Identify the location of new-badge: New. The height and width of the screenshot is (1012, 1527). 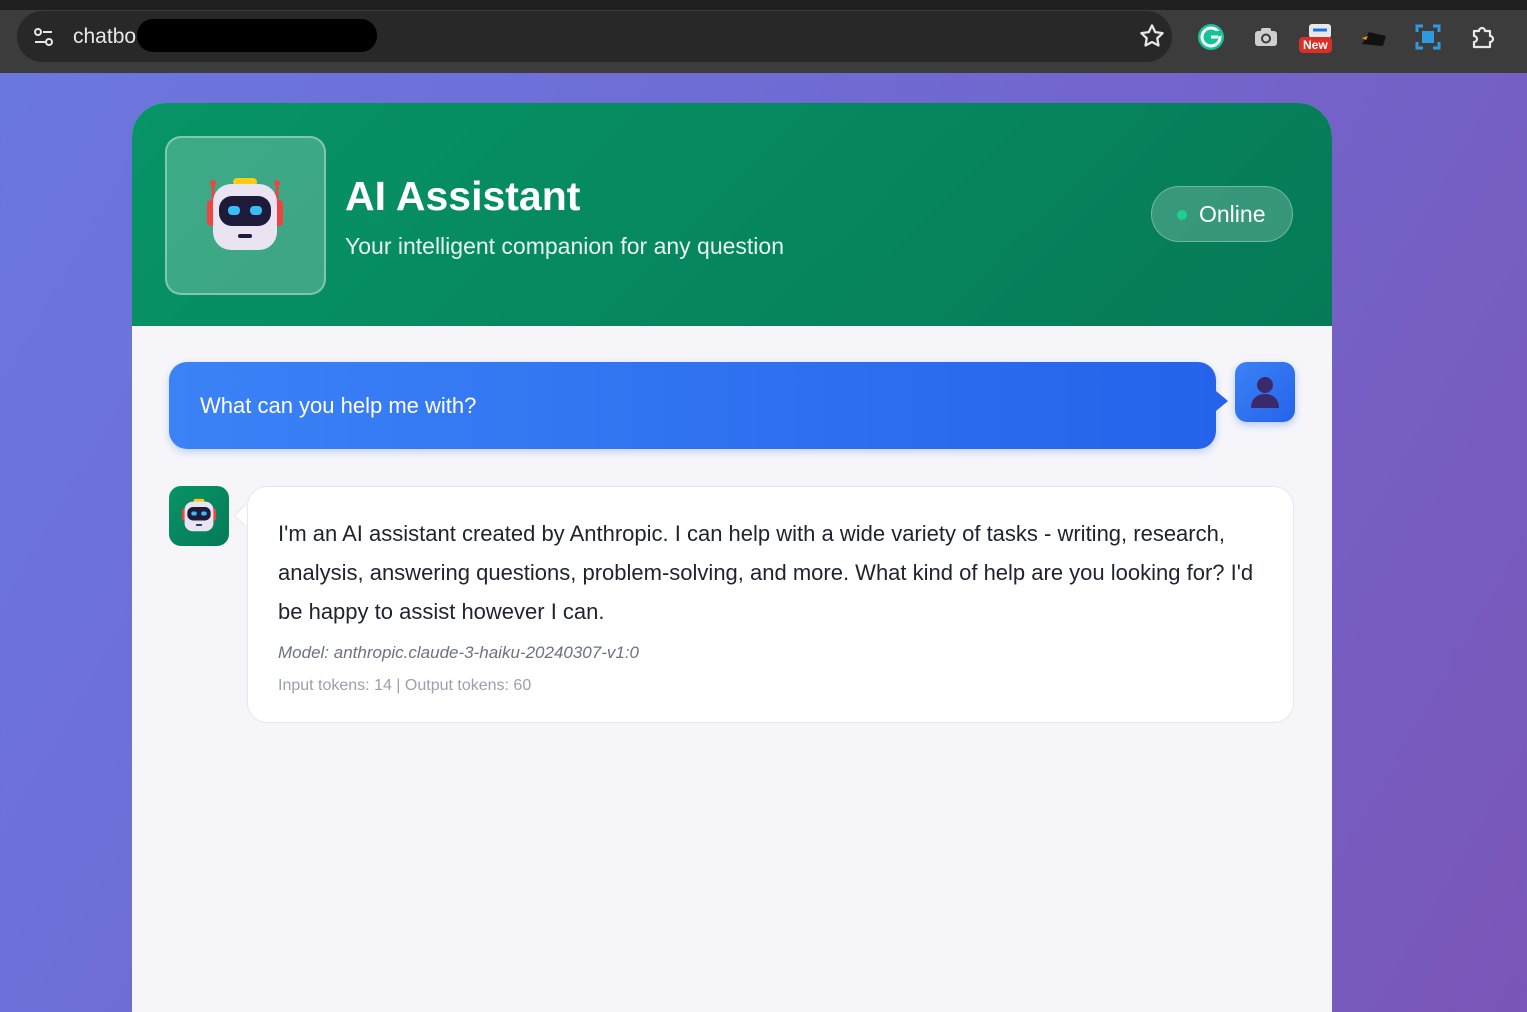
(1315, 45).